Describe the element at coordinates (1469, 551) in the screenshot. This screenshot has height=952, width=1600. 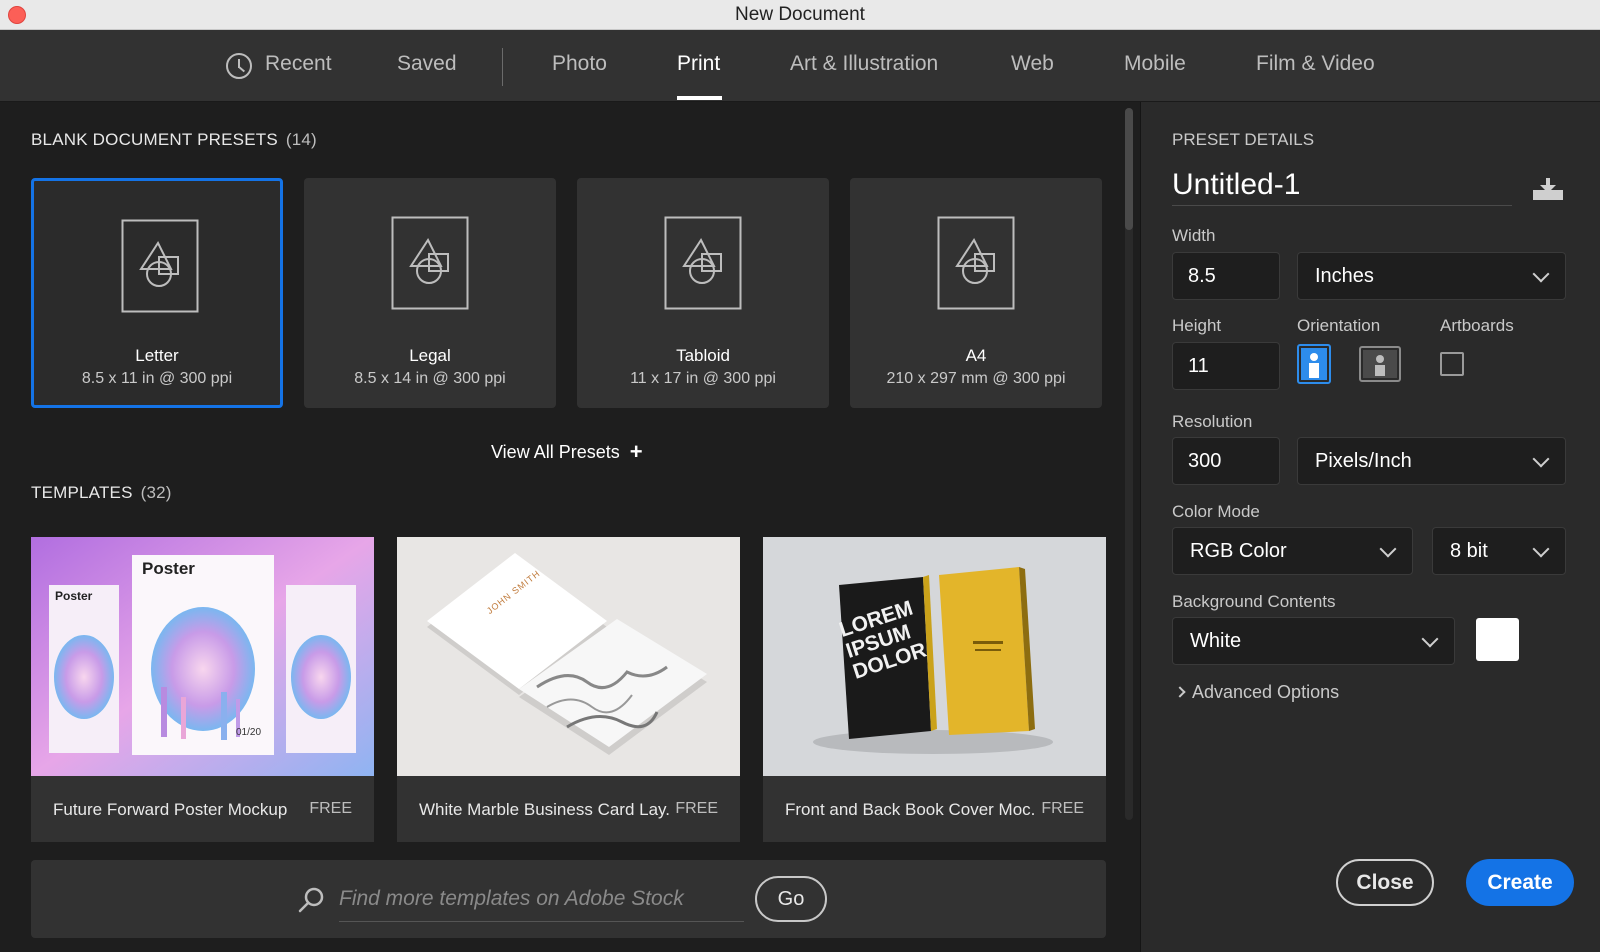
I see `bit-depth-value: 8 bit` at that location.